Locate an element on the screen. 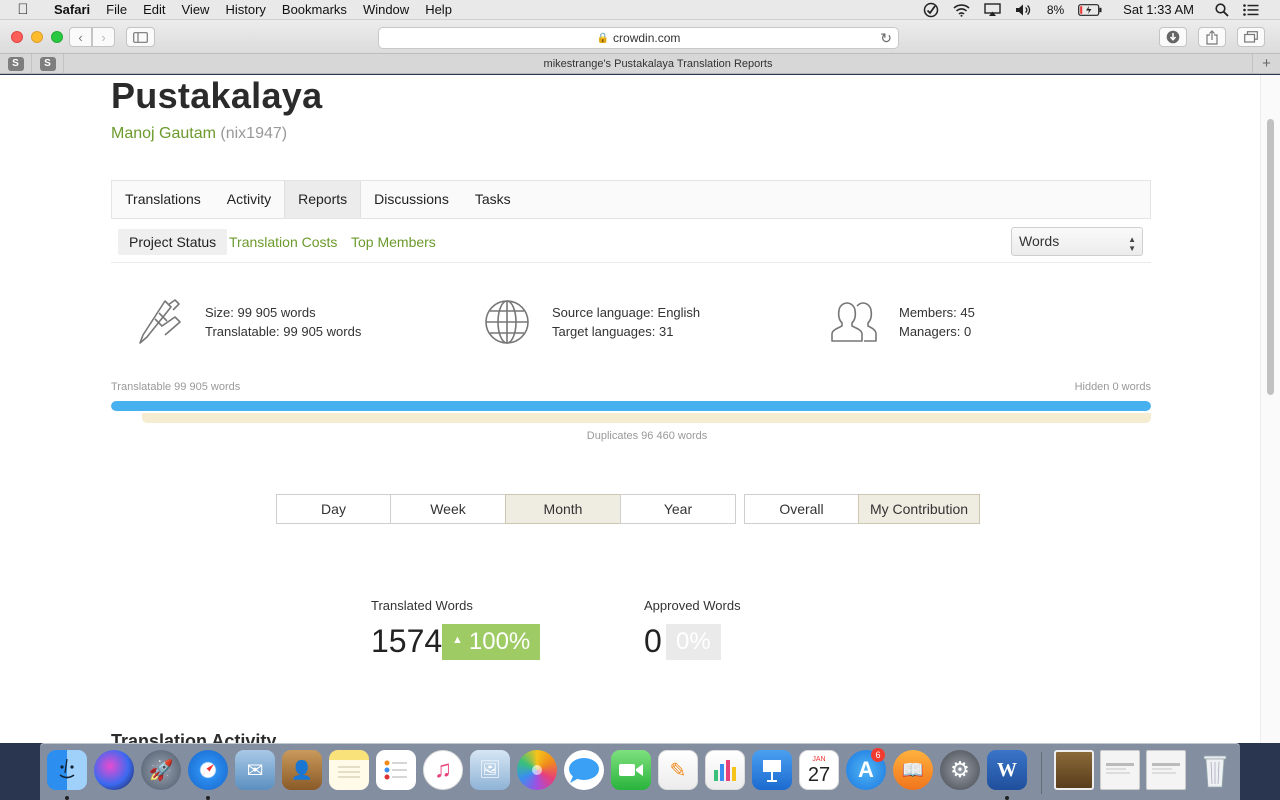  tabs-overview-icon is located at coordinates (1251, 37).